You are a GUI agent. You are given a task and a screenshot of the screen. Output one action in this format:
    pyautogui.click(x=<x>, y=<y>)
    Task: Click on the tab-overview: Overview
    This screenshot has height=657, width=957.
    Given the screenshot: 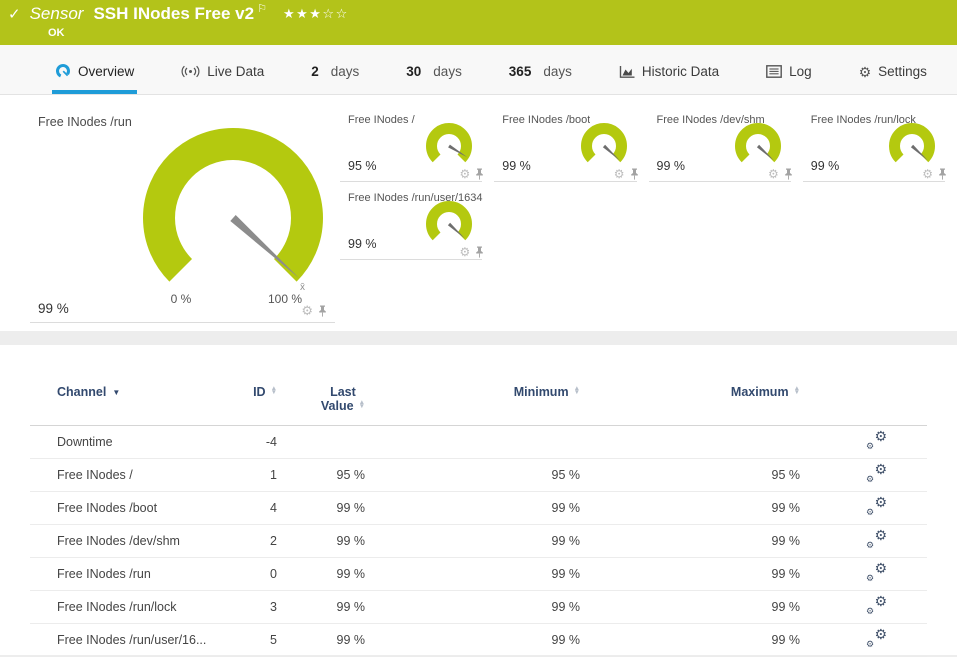 What is the action you would take?
    pyautogui.click(x=95, y=78)
    